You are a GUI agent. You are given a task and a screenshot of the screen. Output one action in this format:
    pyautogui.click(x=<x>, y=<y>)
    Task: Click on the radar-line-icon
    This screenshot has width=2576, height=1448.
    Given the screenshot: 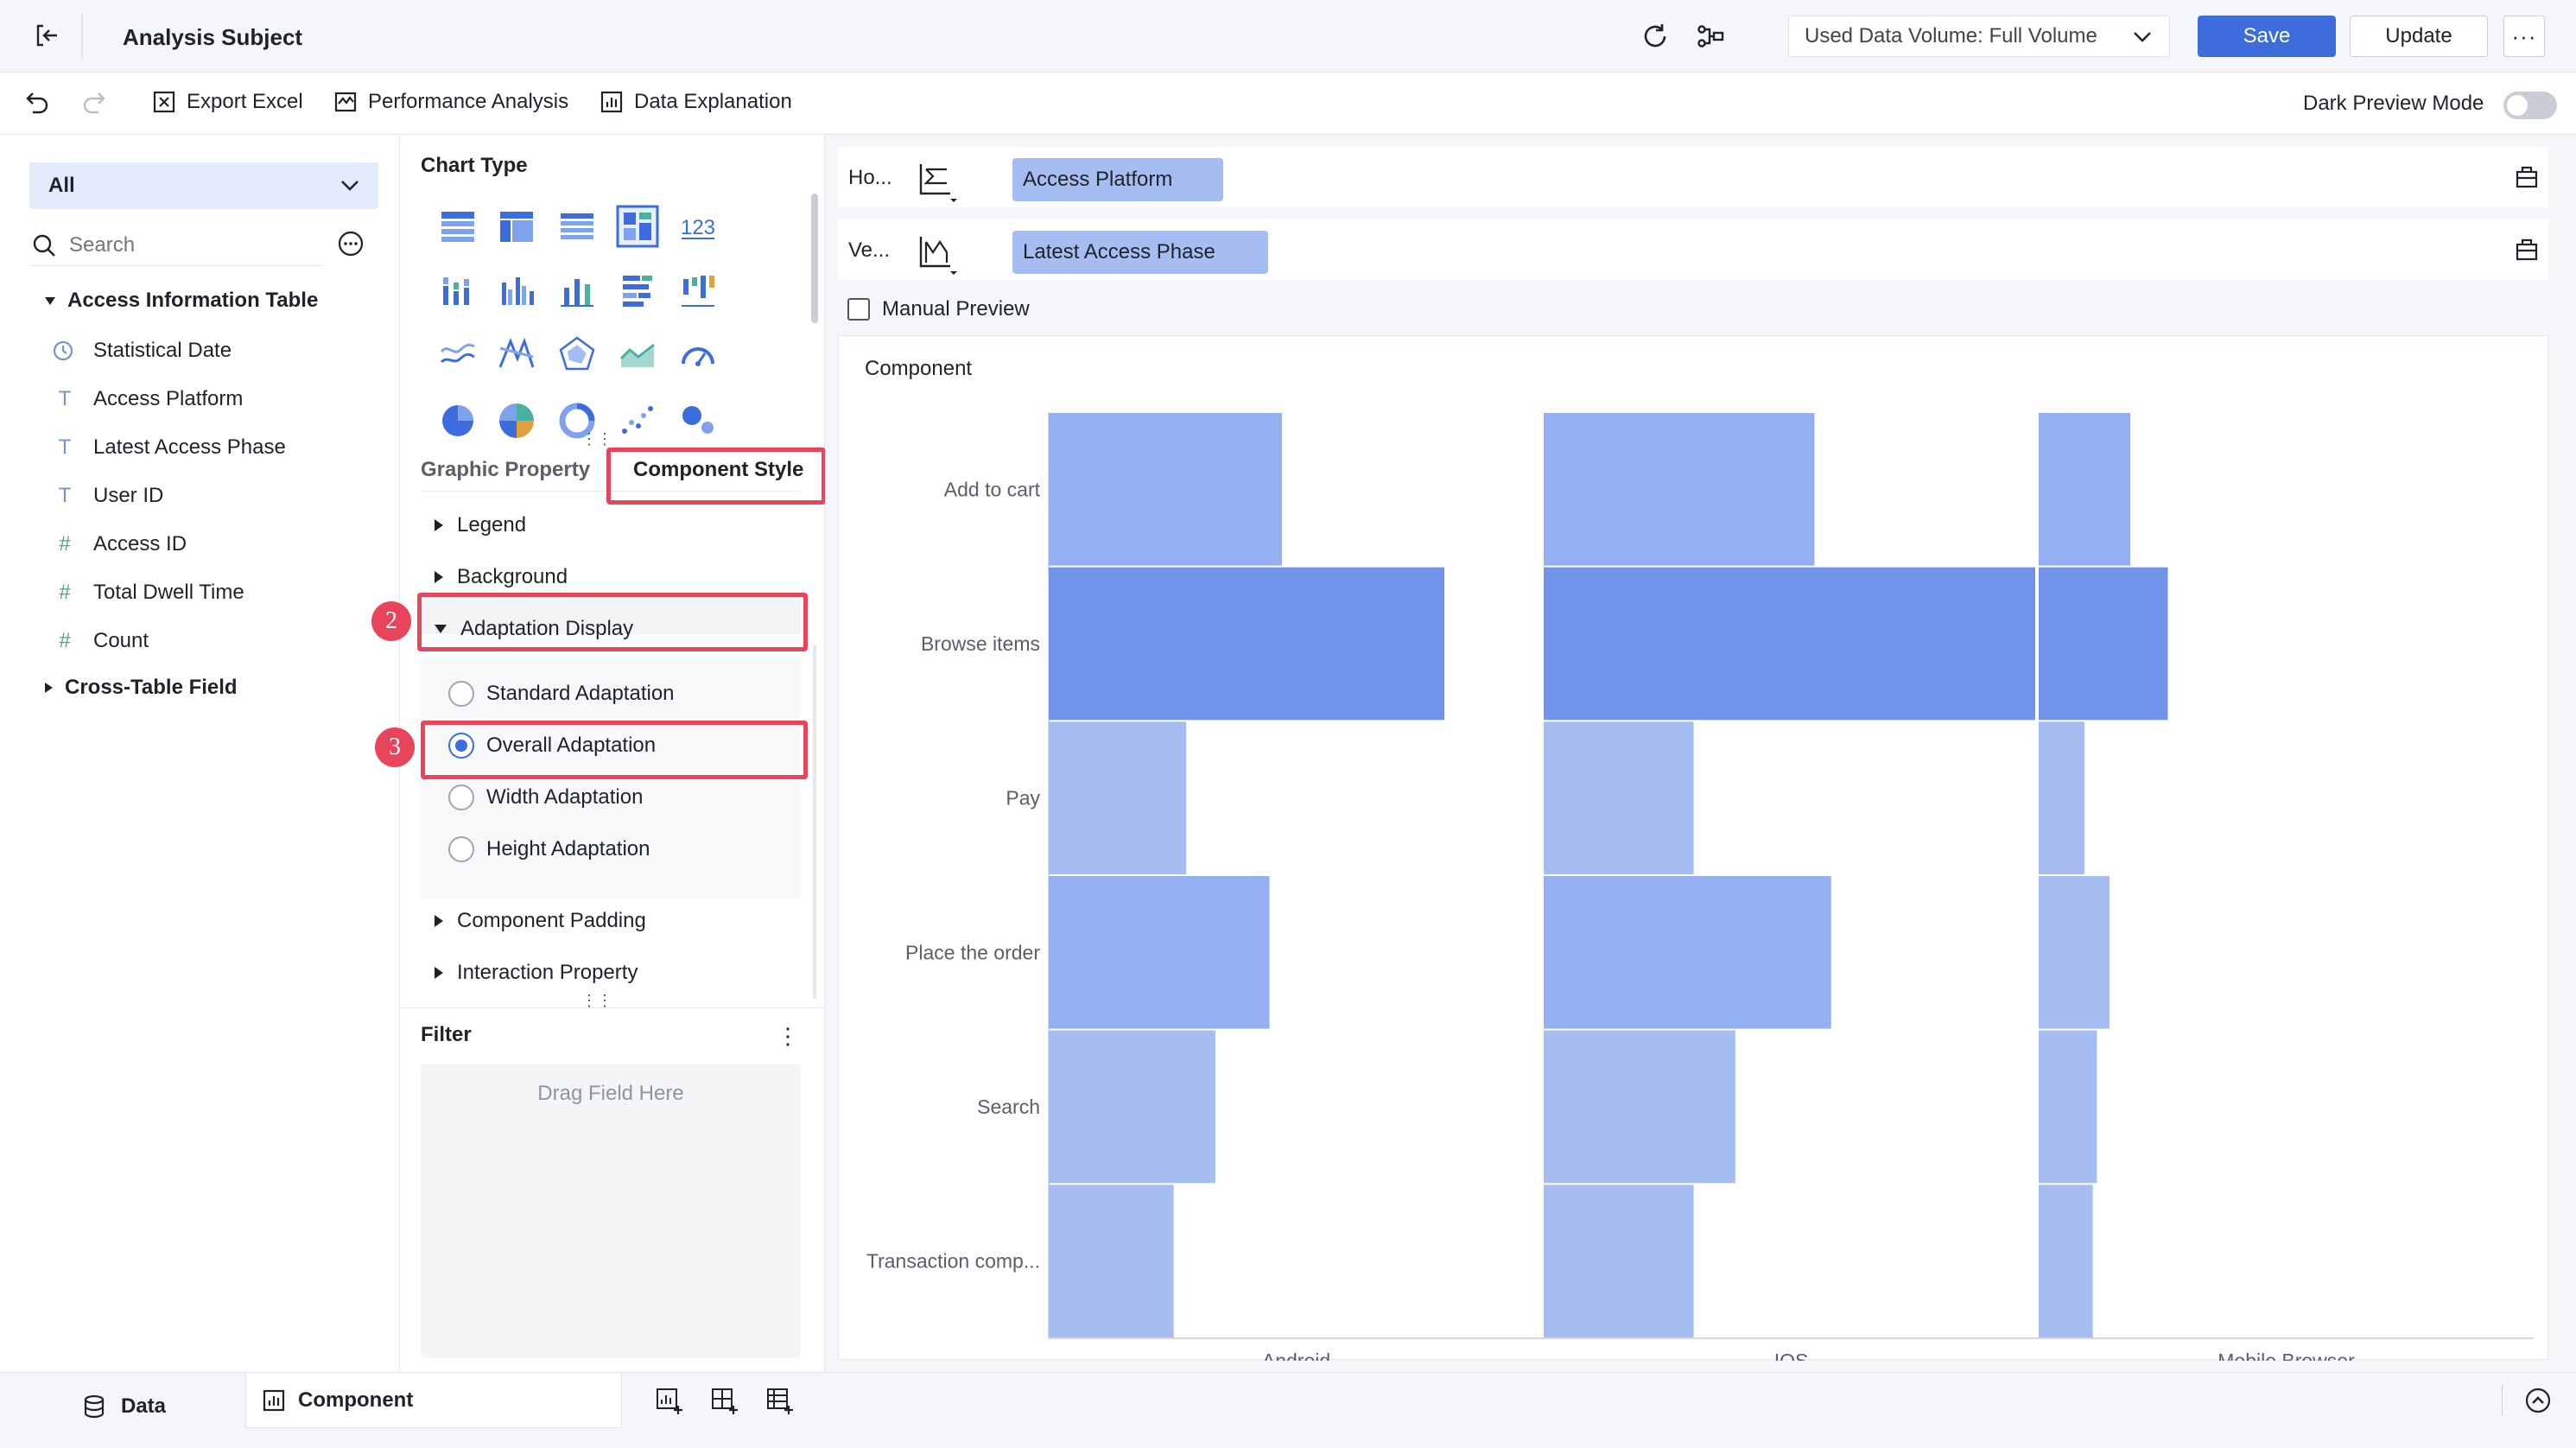 What is the action you would take?
    pyautogui.click(x=516, y=354)
    